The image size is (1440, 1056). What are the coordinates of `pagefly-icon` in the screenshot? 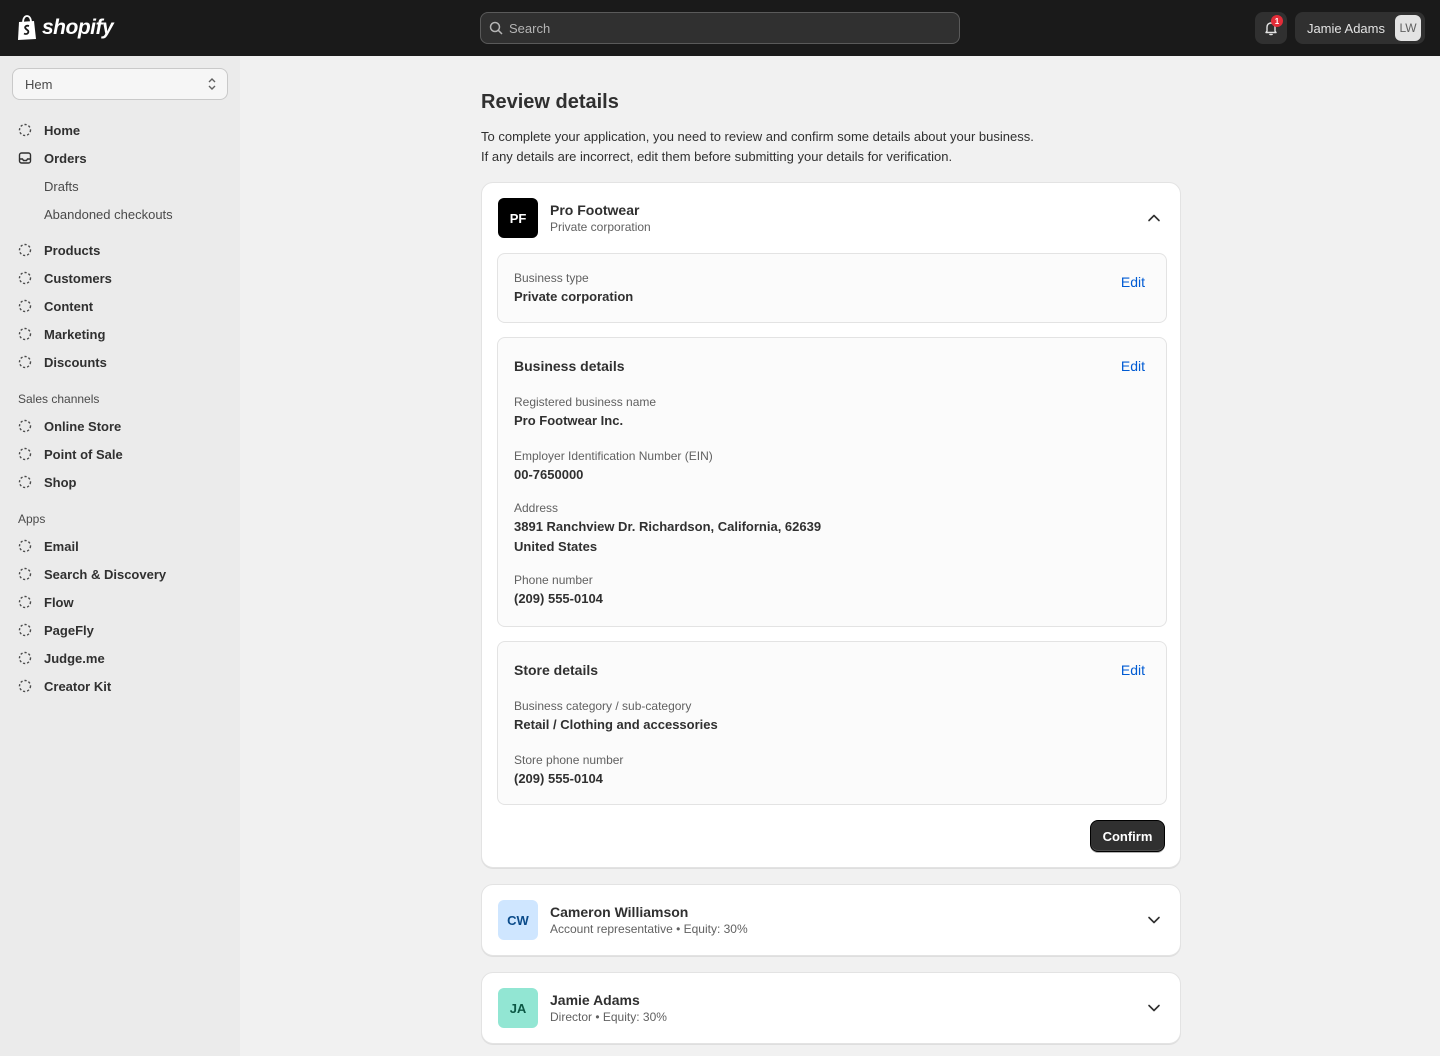 It's located at (25, 630).